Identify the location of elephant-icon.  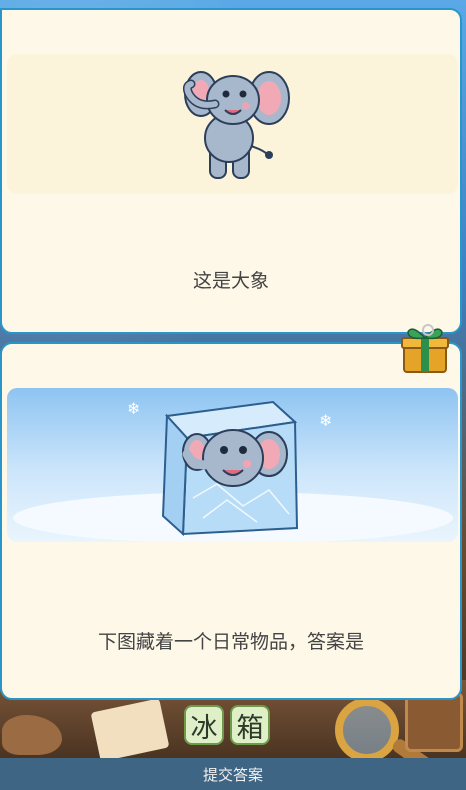
(236, 125).